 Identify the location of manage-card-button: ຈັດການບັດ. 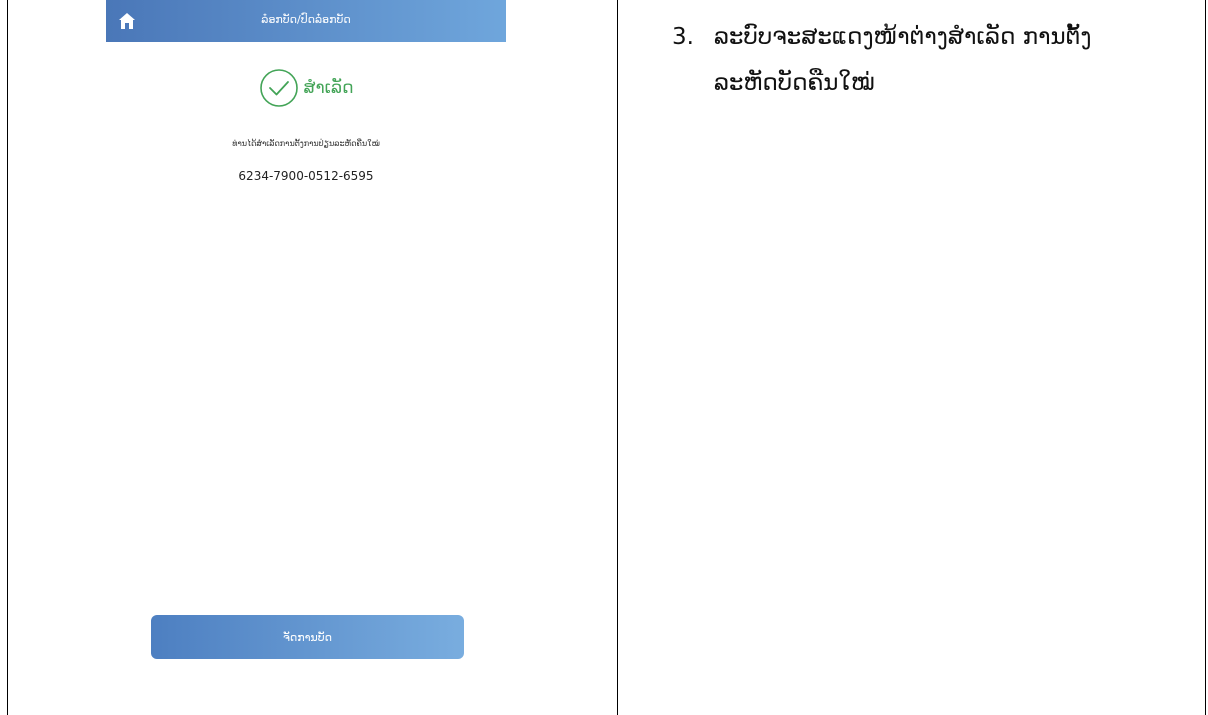
(307, 637).